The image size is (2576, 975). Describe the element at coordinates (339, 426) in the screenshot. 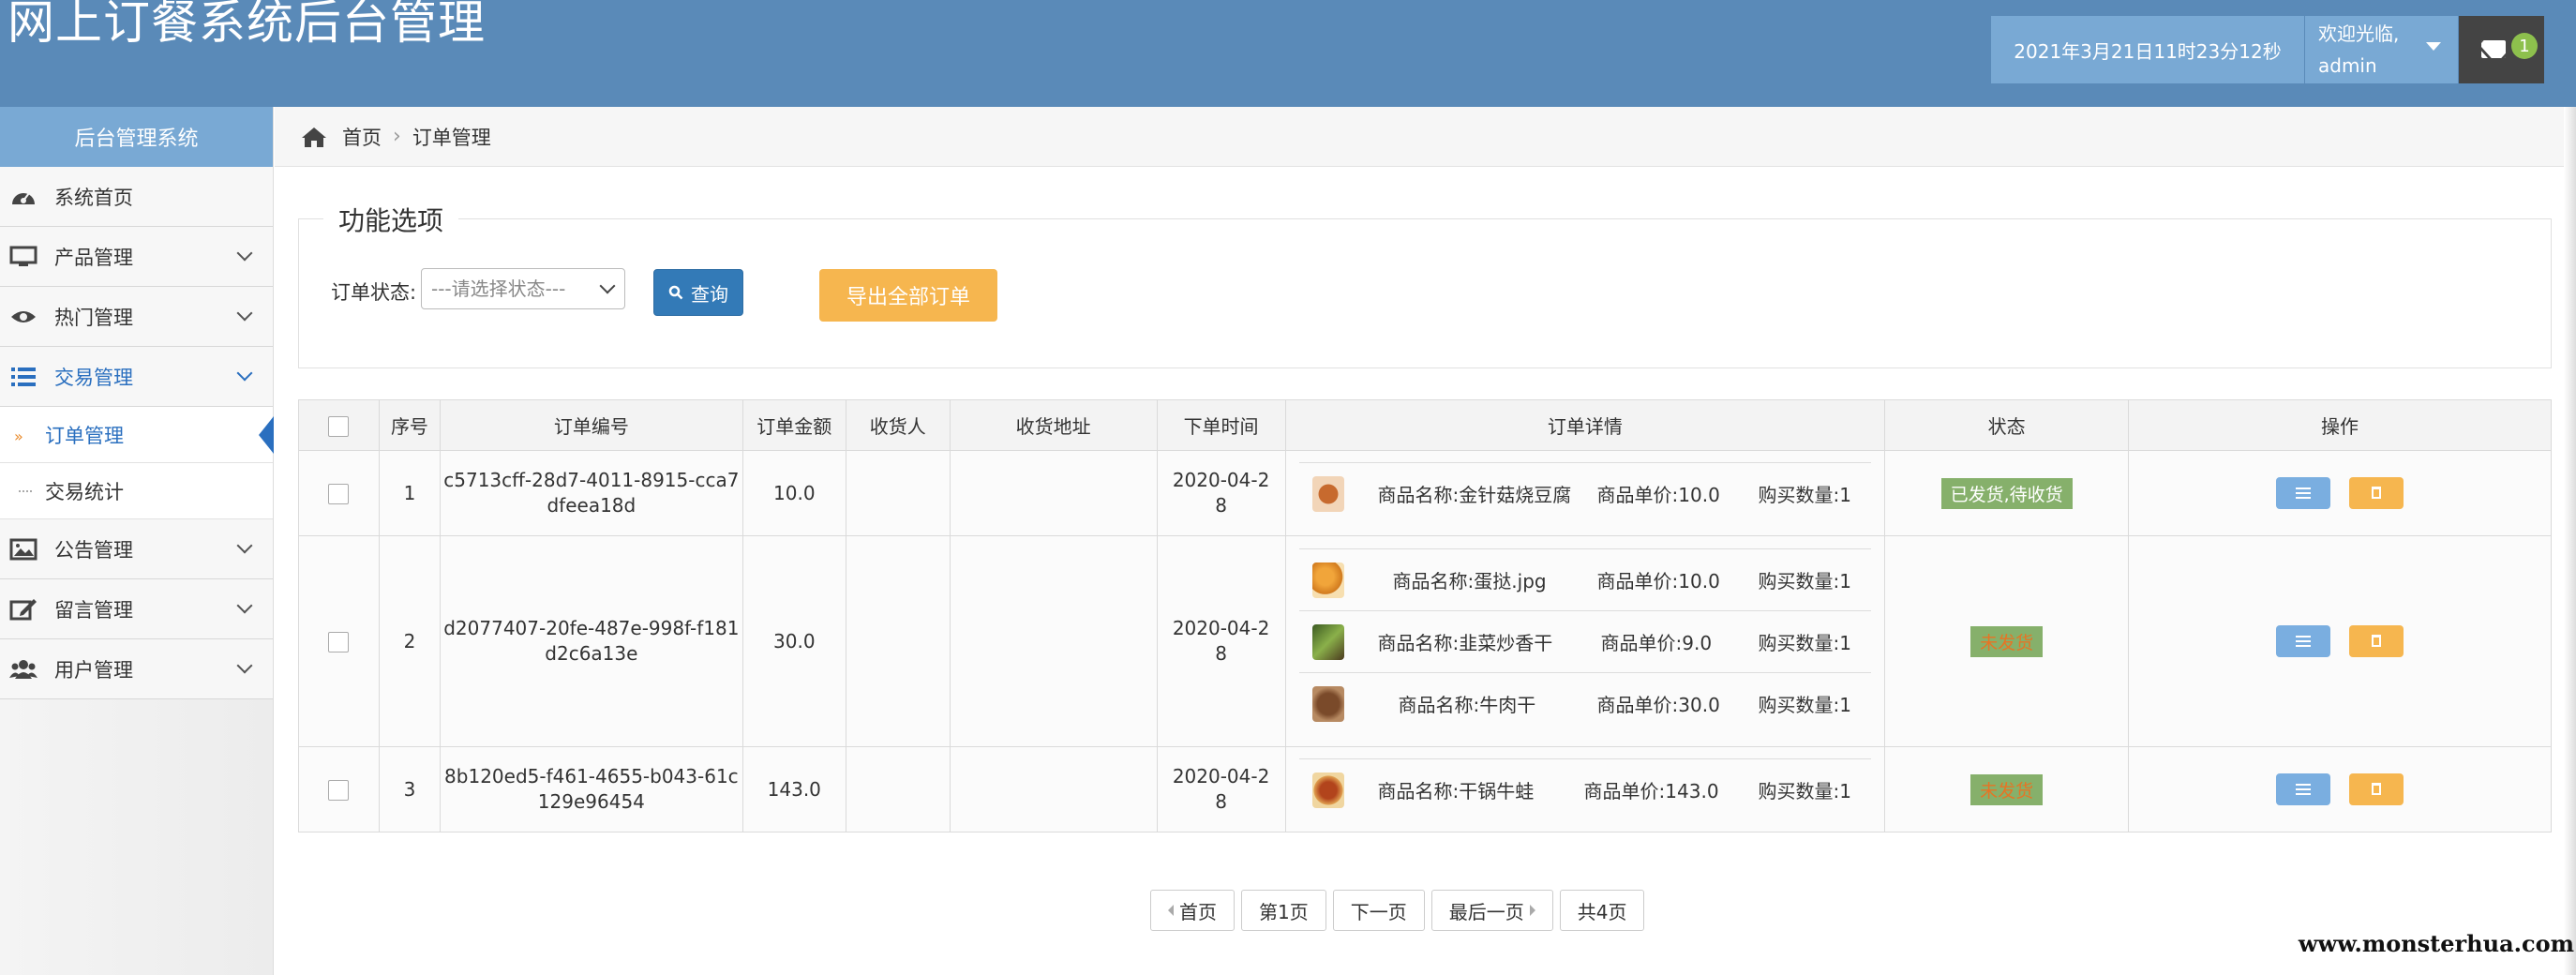

I see `select-all-checkbox` at that location.